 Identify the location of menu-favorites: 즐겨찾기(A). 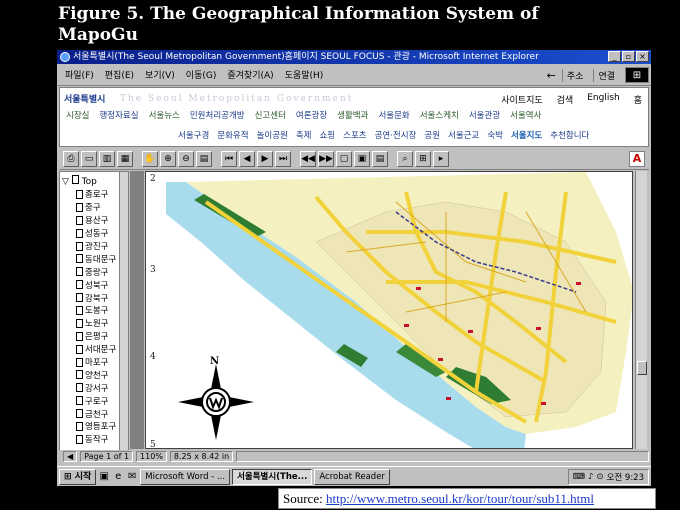
(250, 74).